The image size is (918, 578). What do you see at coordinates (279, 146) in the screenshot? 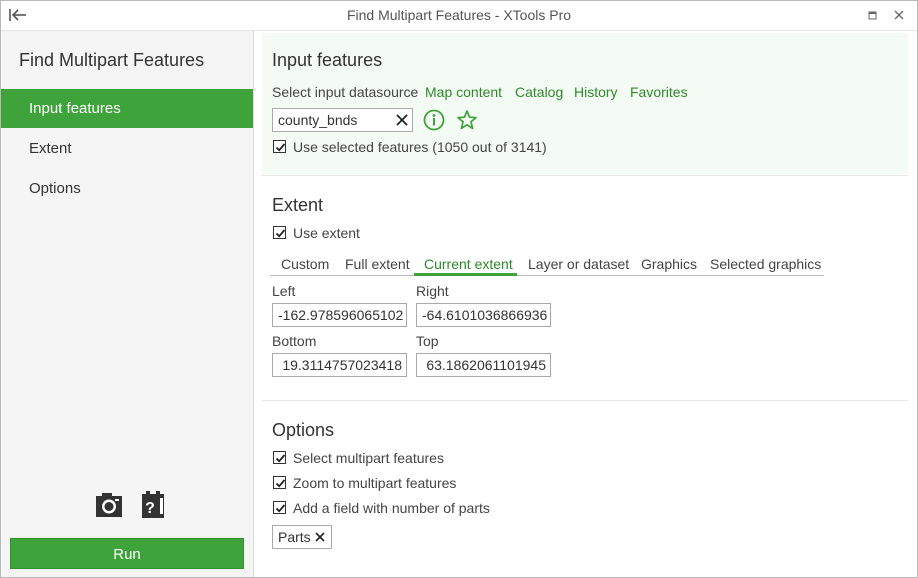
I see `use-selected-checkbox` at bounding box center [279, 146].